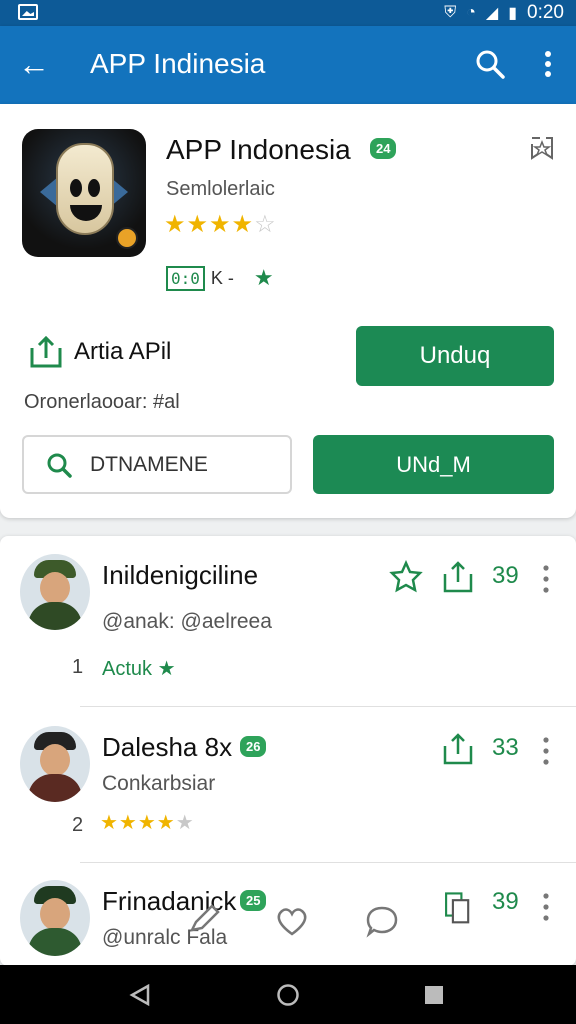 The image size is (576, 1024). What do you see at coordinates (127, 238) in the screenshot?
I see `coin-badge-icon` at bounding box center [127, 238].